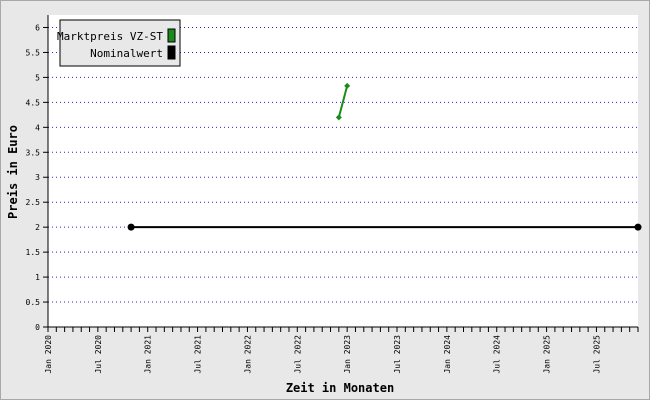 The height and width of the screenshot is (400, 650). I want to click on x-axis-title: Zeit in Monaten, so click(340, 388).